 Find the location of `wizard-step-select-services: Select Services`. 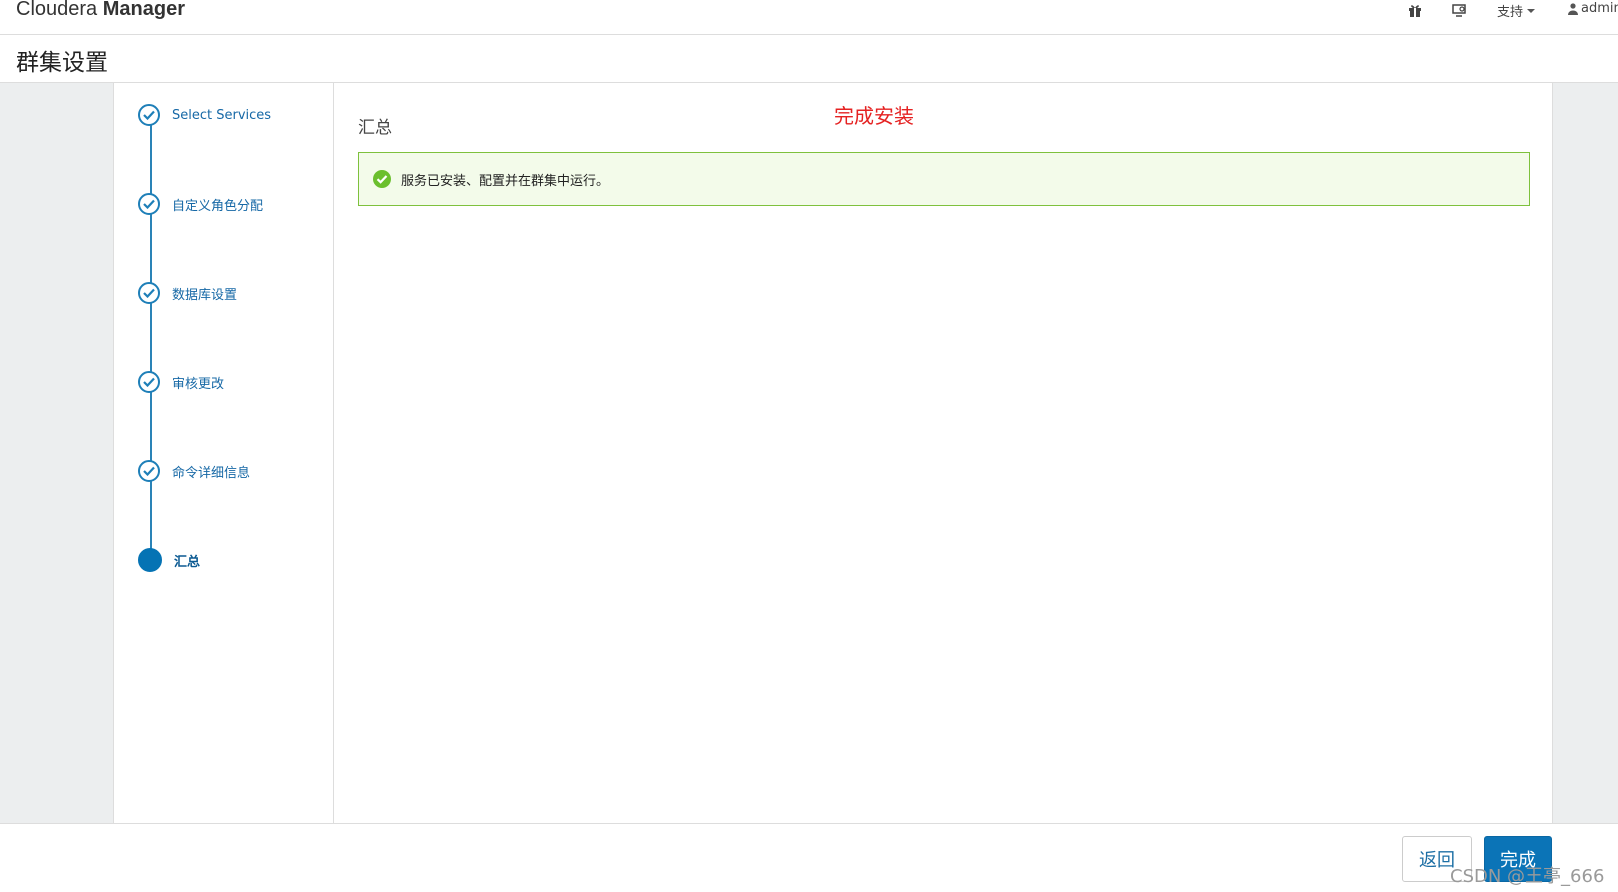

wizard-step-select-services: Select Services is located at coordinates (204, 115).